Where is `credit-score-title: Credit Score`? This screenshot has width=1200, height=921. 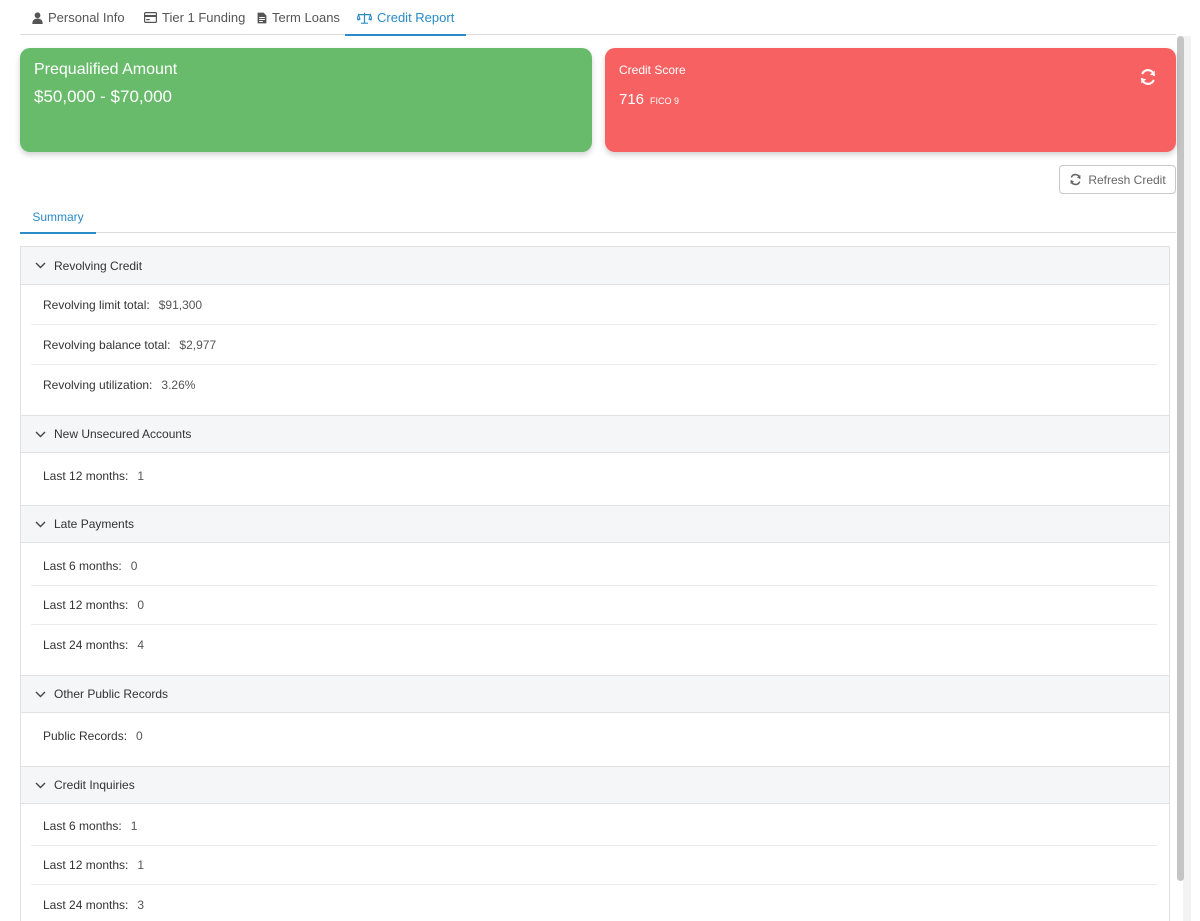
credit-score-title: Credit Score is located at coordinates (652, 70).